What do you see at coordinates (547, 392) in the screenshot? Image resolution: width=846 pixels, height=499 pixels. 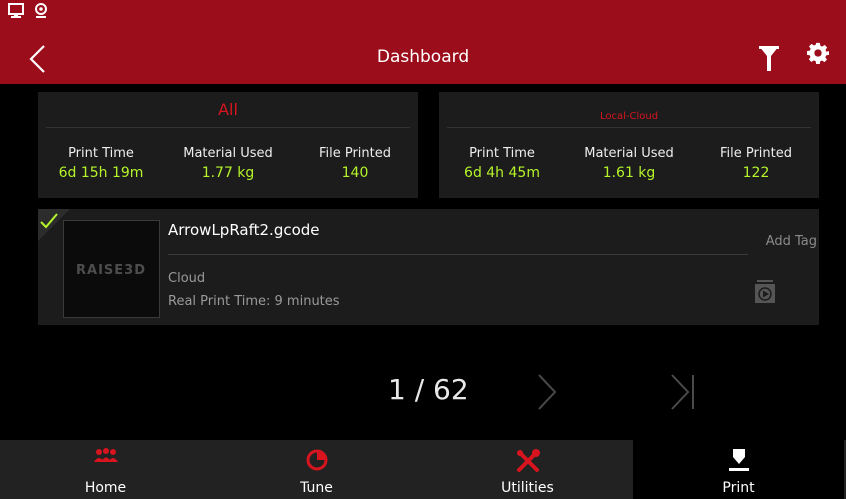 I see `next-page-icon` at bounding box center [547, 392].